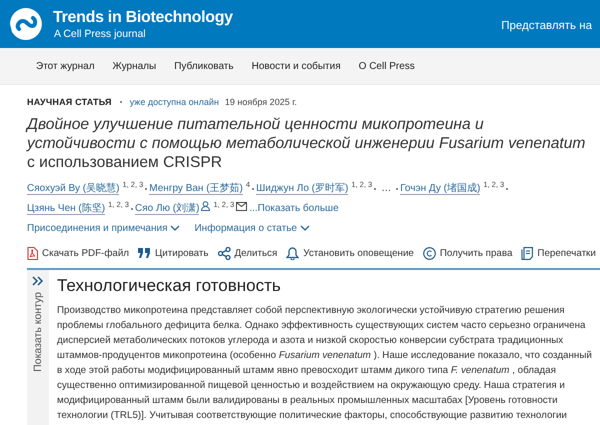  I want to click on bell-icon, so click(293, 253).